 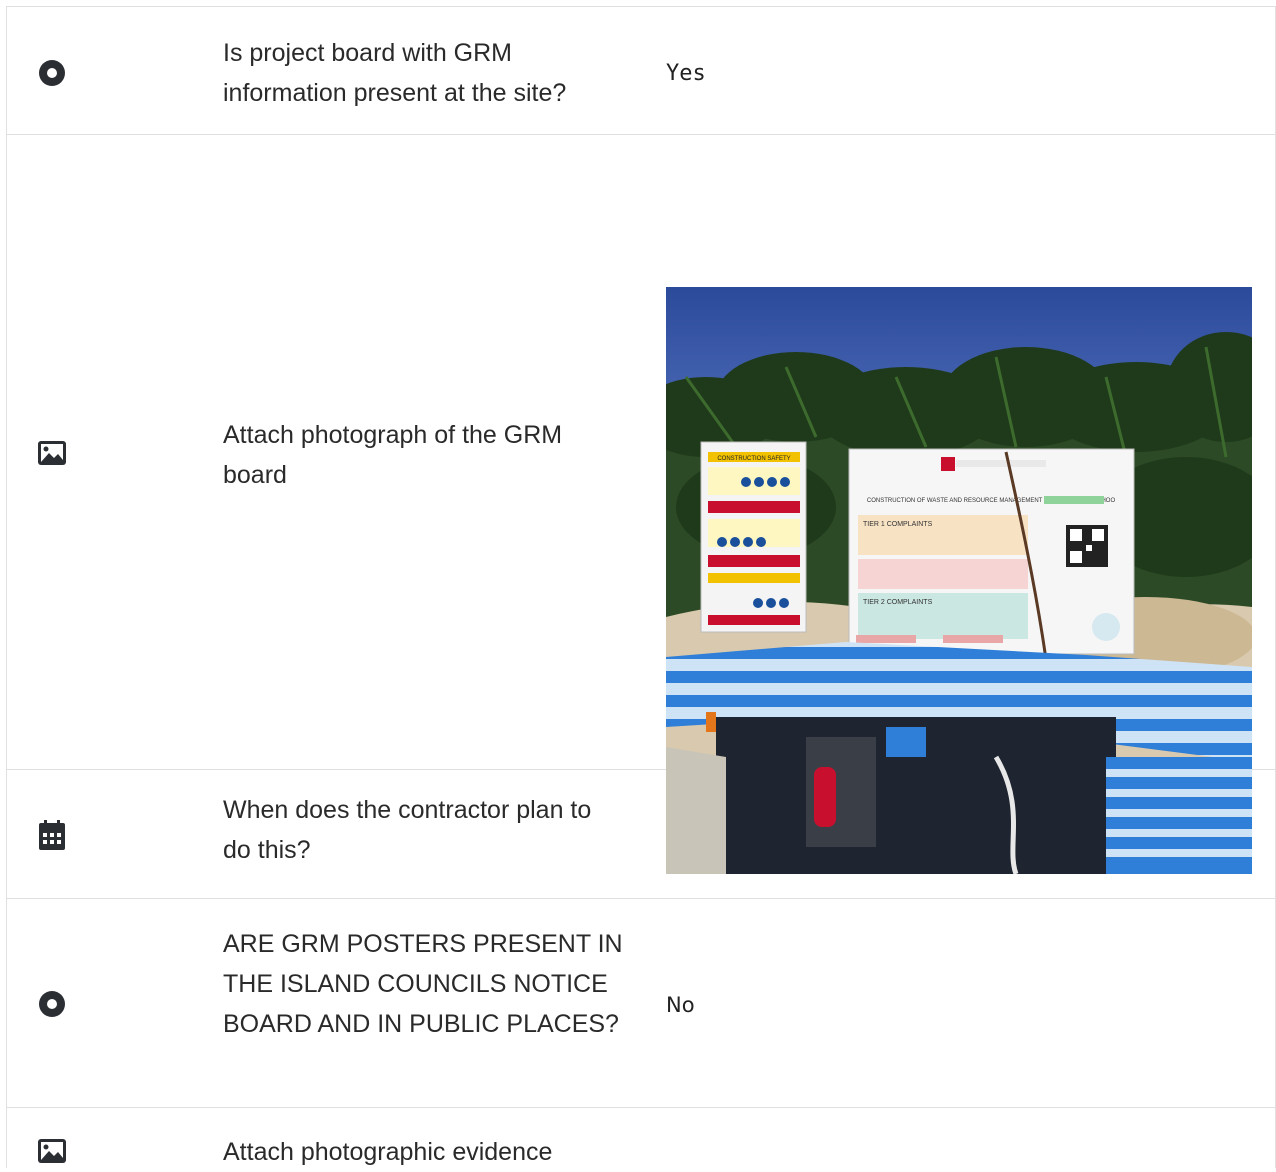 I want to click on calendar-icon, so click(x=52, y=835).